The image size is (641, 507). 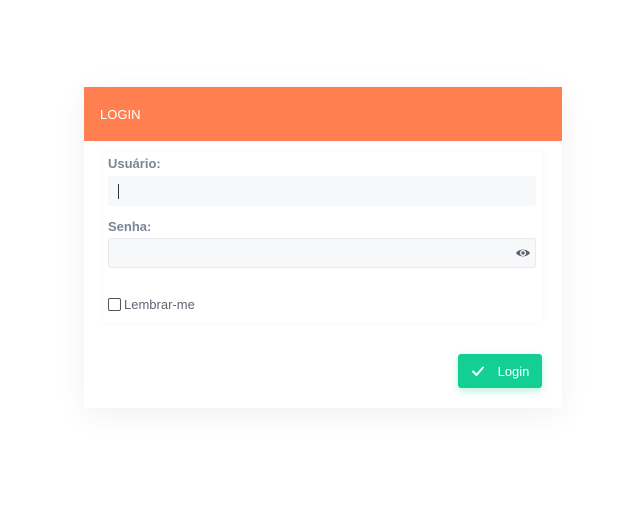 What do you see at coordinates (118, 191) in the screenshot?
I see `text-caret` at bounding box center [118, 191].